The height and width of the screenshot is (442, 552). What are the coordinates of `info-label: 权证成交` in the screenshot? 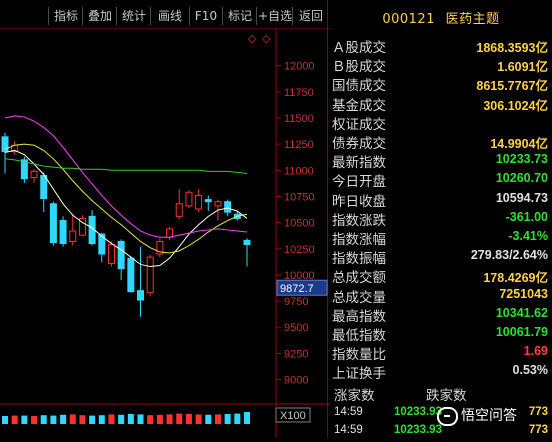 It's located at (359, 124).